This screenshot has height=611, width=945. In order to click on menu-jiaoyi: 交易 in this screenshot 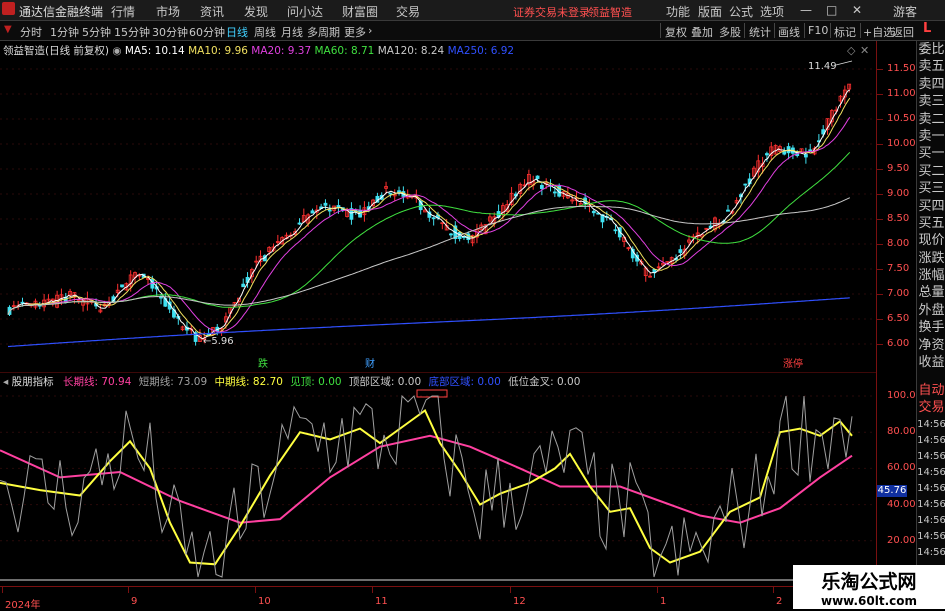, I will do `click(408, 11)`.